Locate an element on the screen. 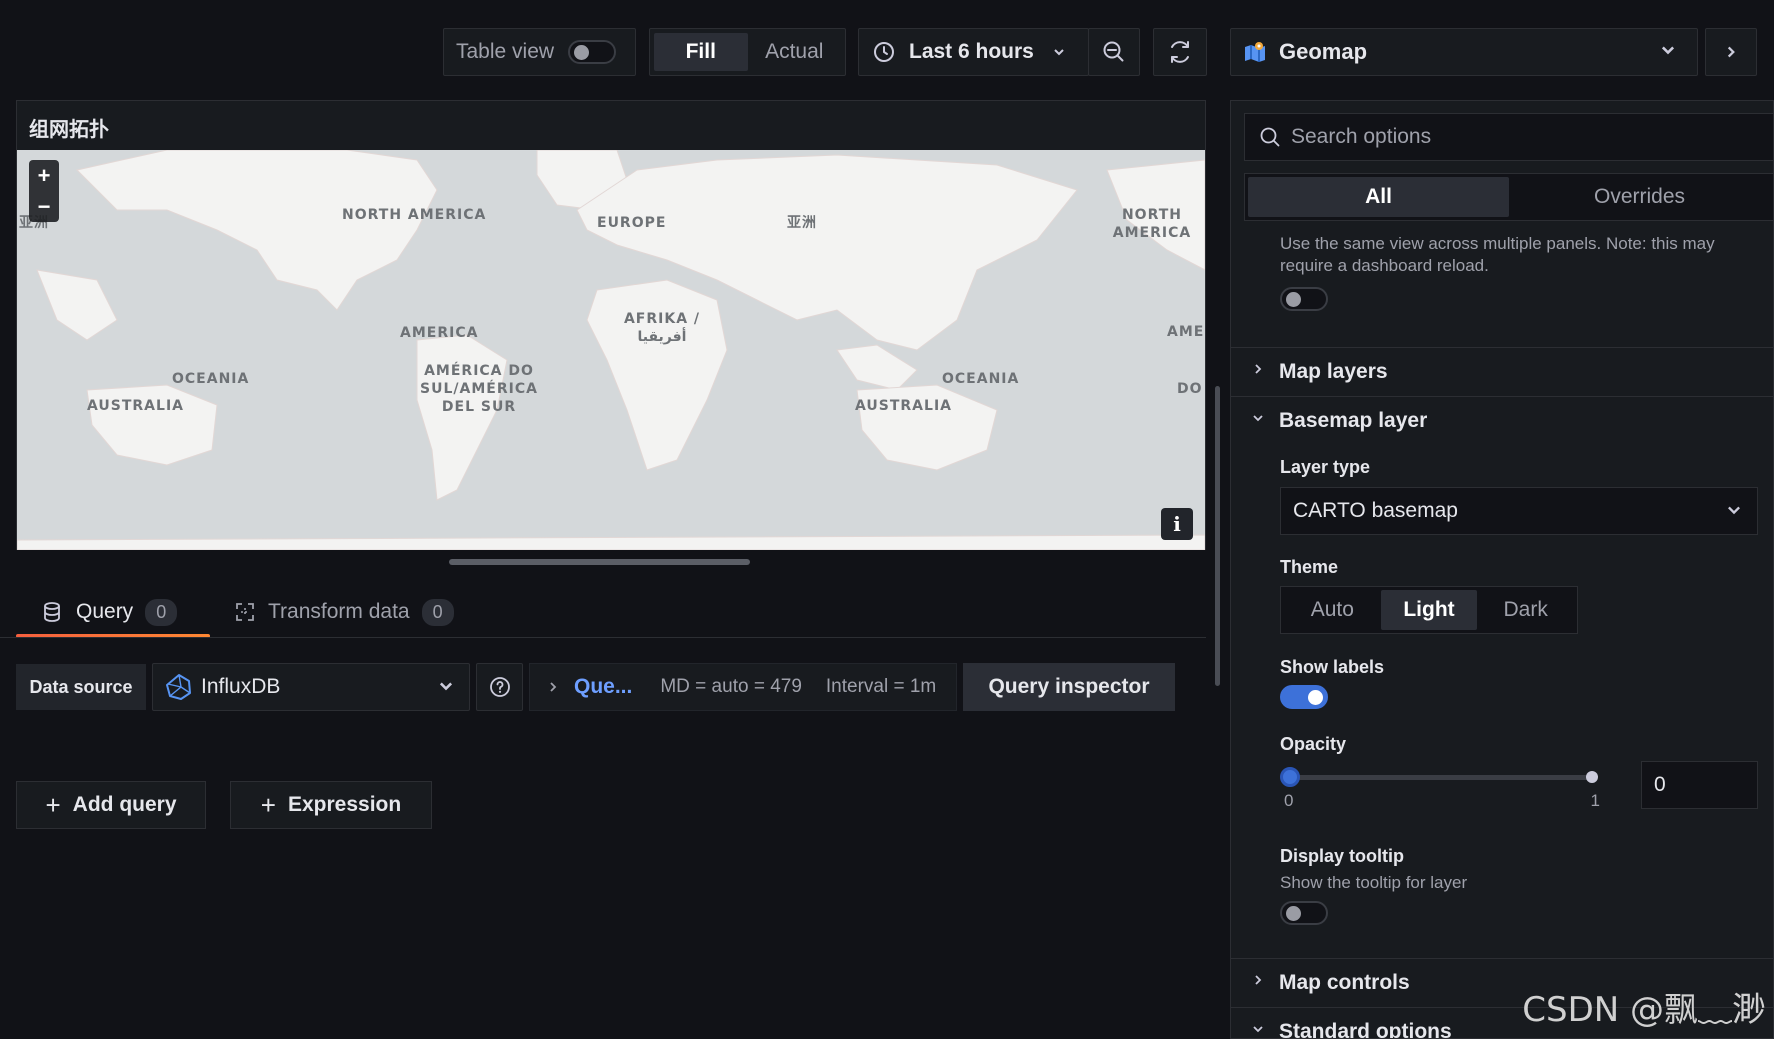 The width and height of the screenshot is (1774, 1039). table-view-switch is located at coordinates (592, 52).